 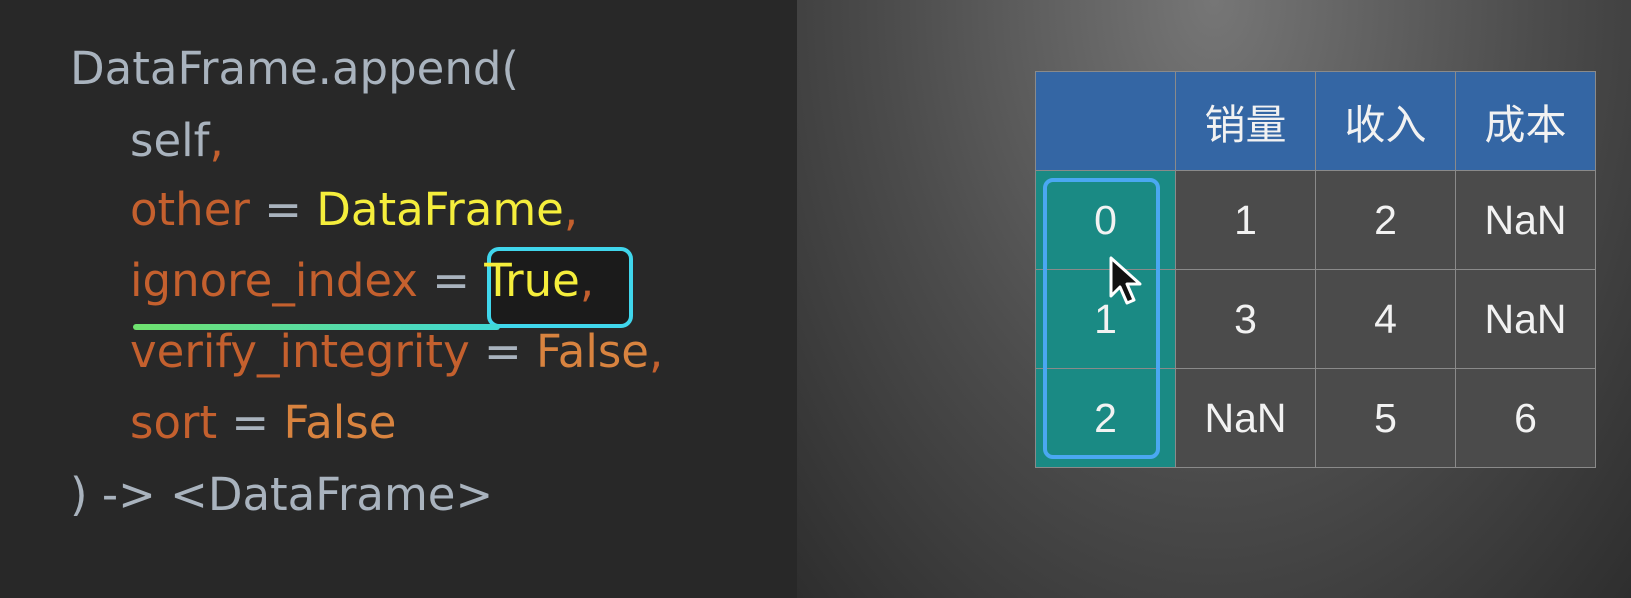 I want to click on index-column-highlight-box, so click(x=1101, y=318).